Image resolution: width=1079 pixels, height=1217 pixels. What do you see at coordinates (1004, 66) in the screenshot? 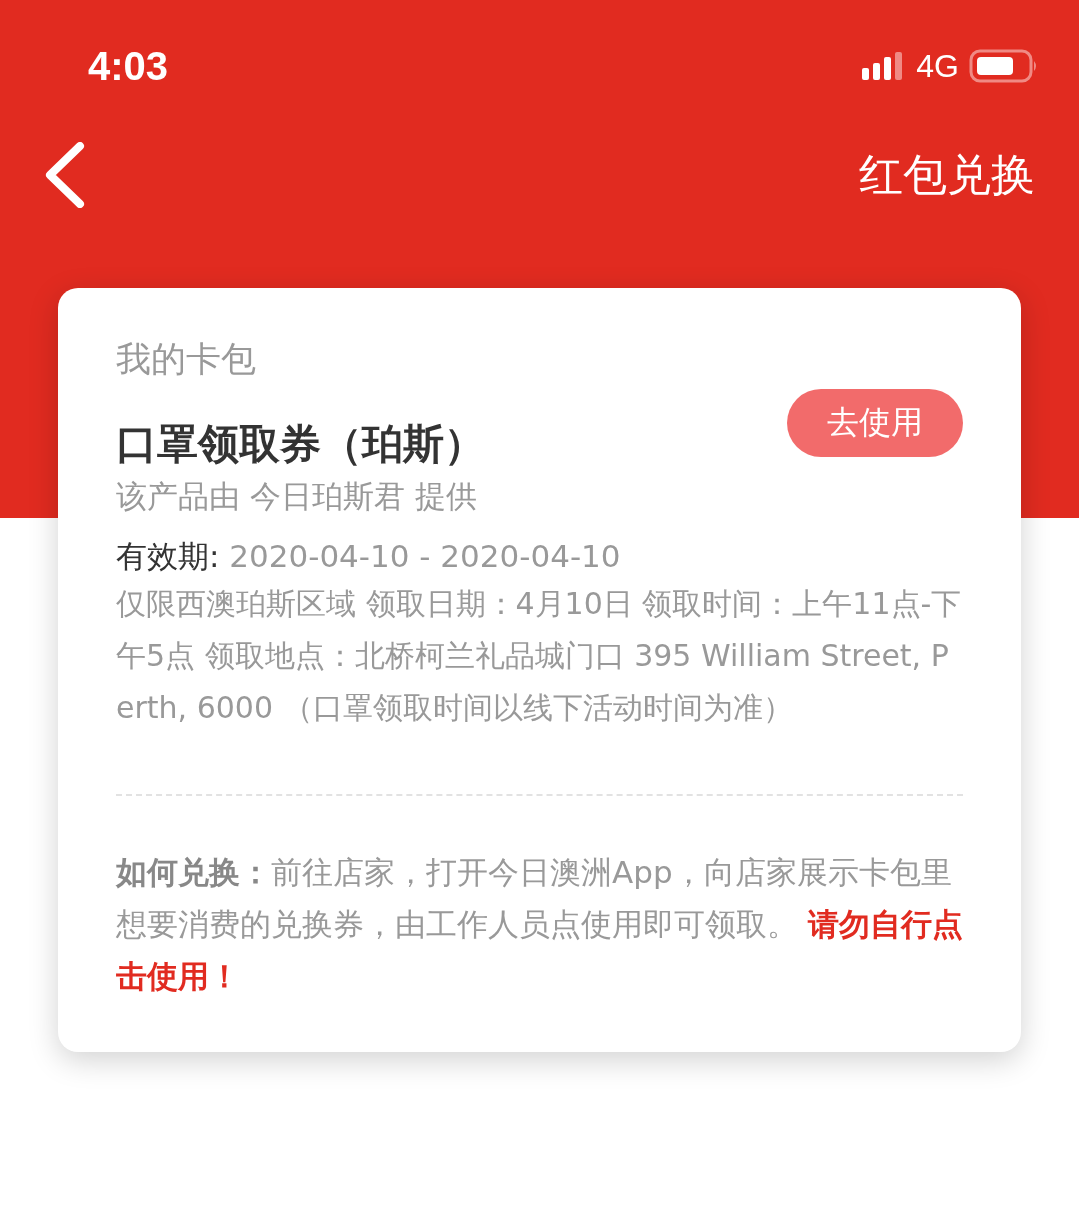
I see `battery-icon` at bounding box center [1004, 66].